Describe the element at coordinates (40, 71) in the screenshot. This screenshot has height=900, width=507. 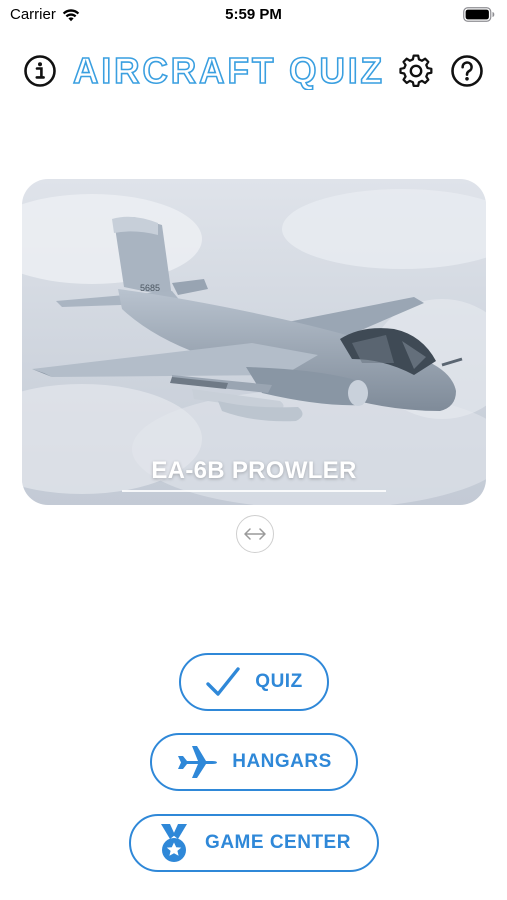
I see `info-icon` at that location.